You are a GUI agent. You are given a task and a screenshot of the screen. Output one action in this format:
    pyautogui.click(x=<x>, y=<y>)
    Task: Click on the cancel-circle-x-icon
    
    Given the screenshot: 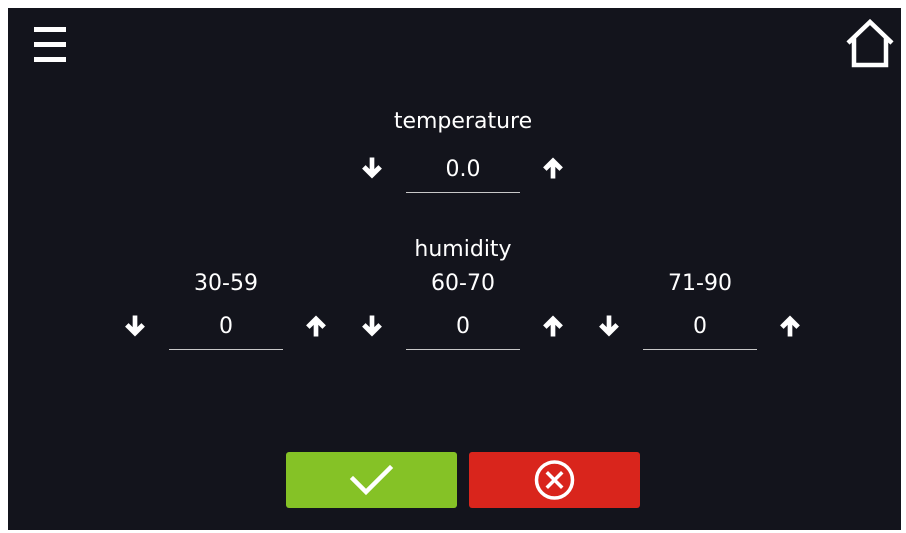 What is the action you would take?
    pyautogui.click(x=554, y=480)
    